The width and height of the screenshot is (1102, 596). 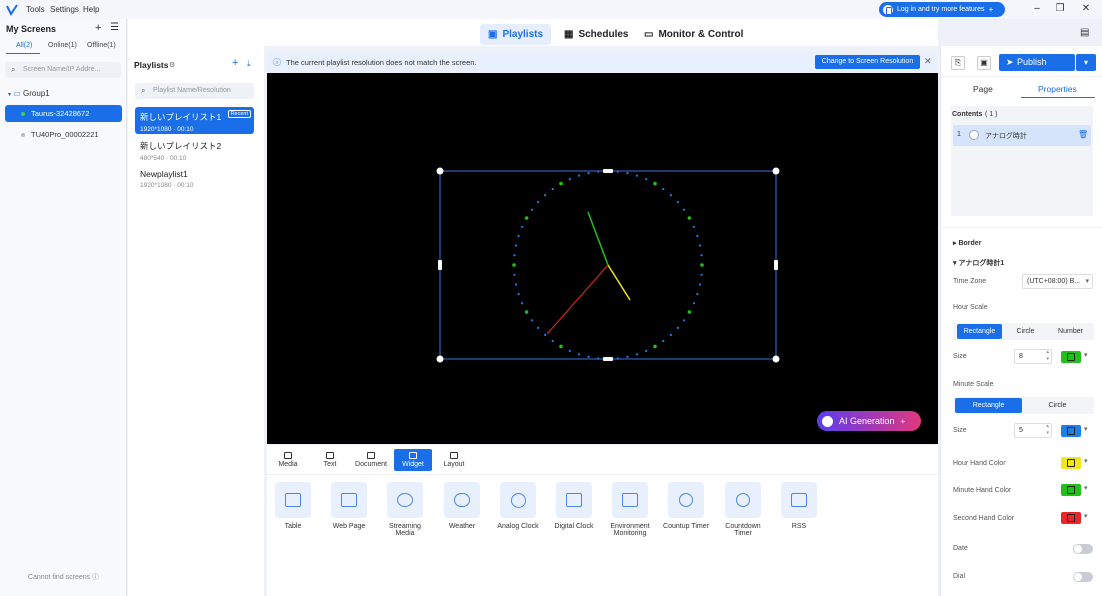 I want to click on tab-offline: Offline(1), so click(x=101, y=45).